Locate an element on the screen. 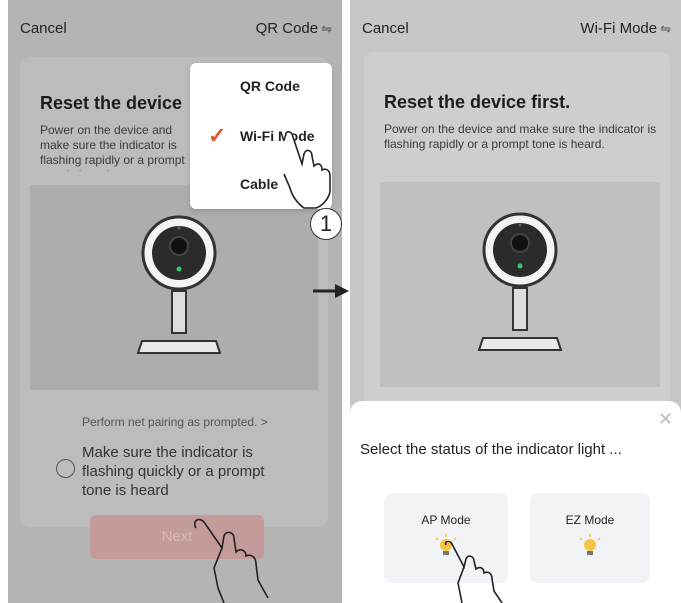 This screenshot has width=681, height=603. transition-arrow-icon is located at coordinates (331, 291).